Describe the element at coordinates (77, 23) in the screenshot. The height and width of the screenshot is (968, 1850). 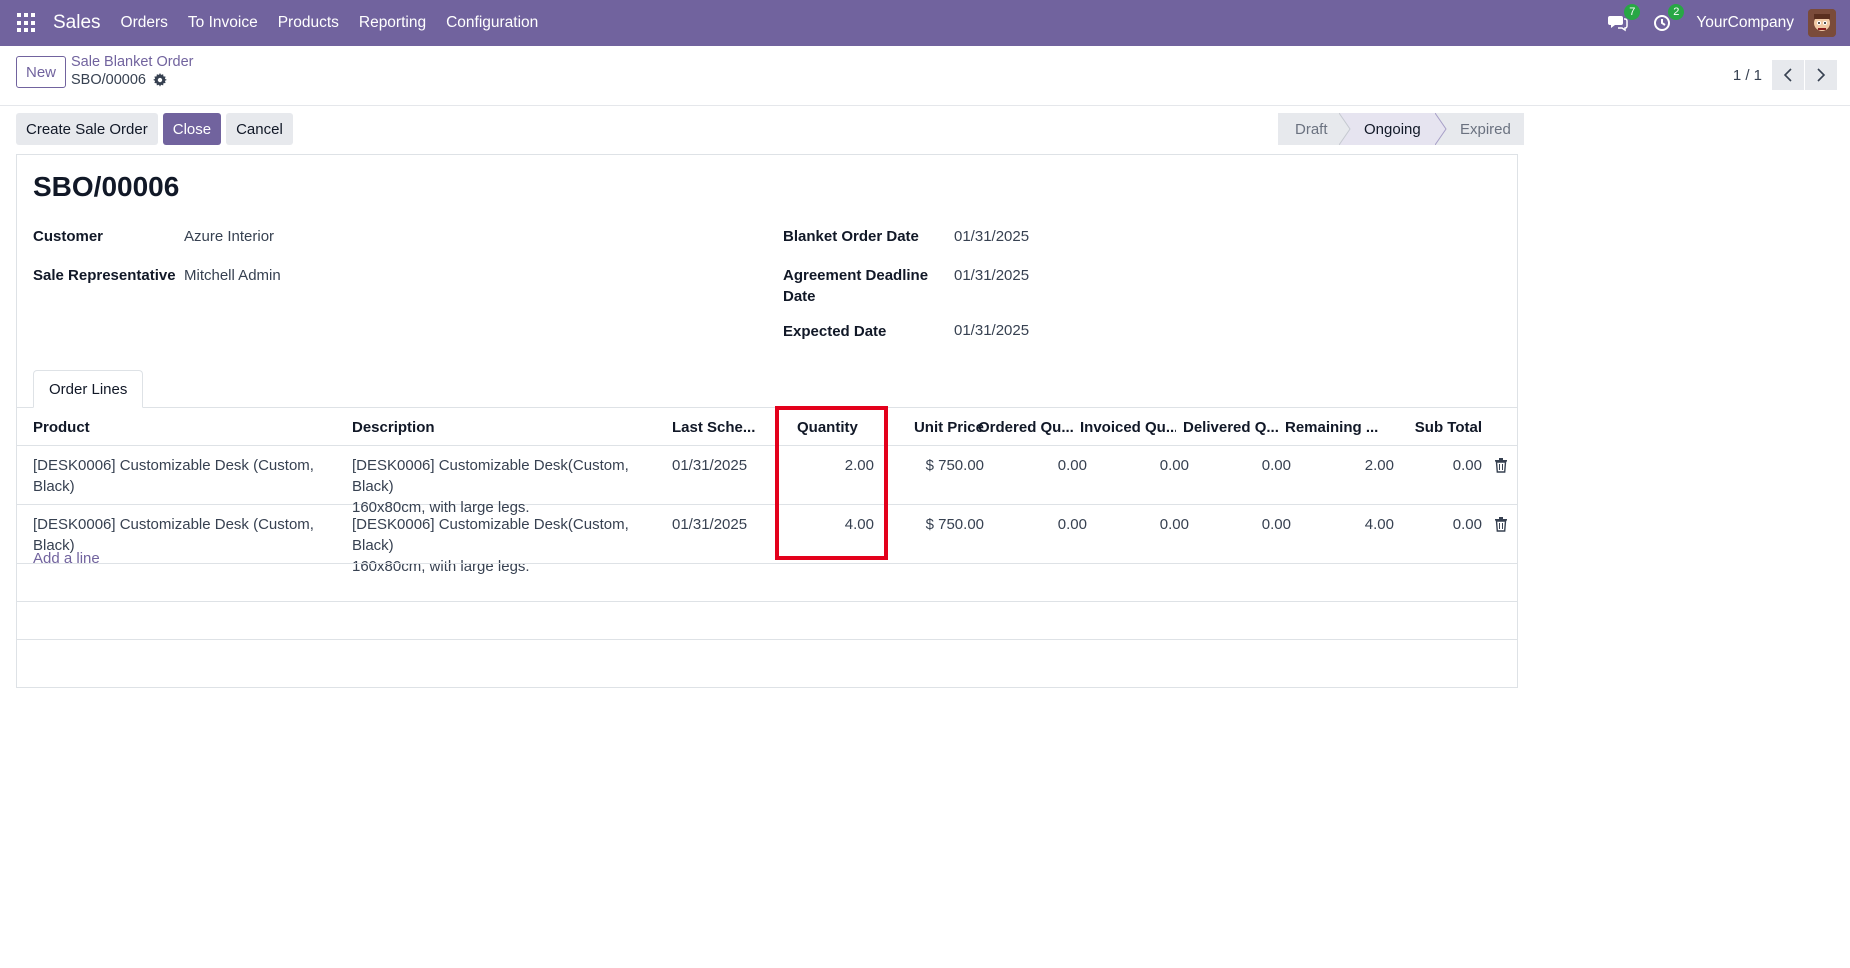
I see `app-name: Sales` at that location.